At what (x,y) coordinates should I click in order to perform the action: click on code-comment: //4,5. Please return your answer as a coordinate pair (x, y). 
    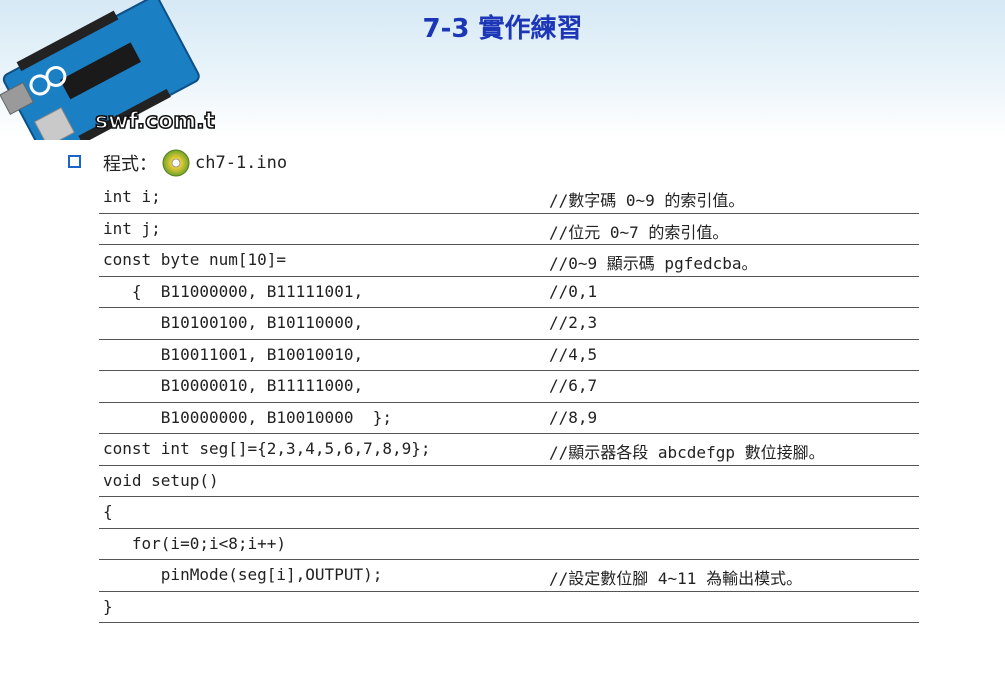
    Looking at the image, I should click on (573, 354).